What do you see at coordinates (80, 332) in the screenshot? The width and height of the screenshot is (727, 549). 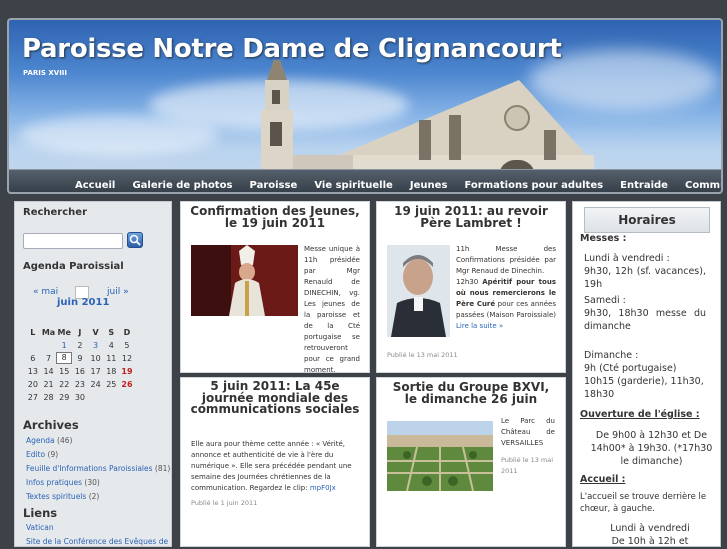 I see `calendar-day-header: J` at bounding box center [80, 332].